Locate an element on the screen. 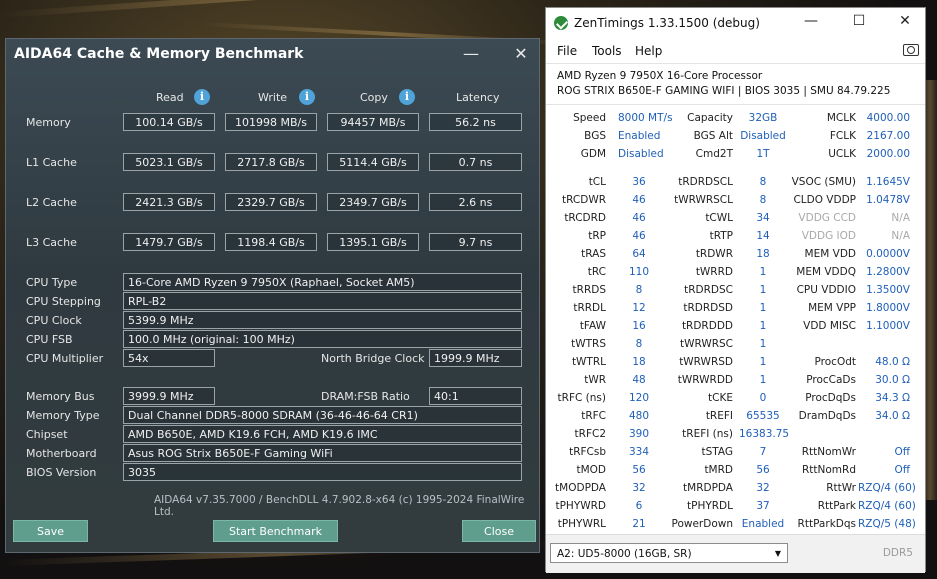  module-select: A2: UD5-8000 (16GB, SR) ▼ is located at coordinates (669, 553).